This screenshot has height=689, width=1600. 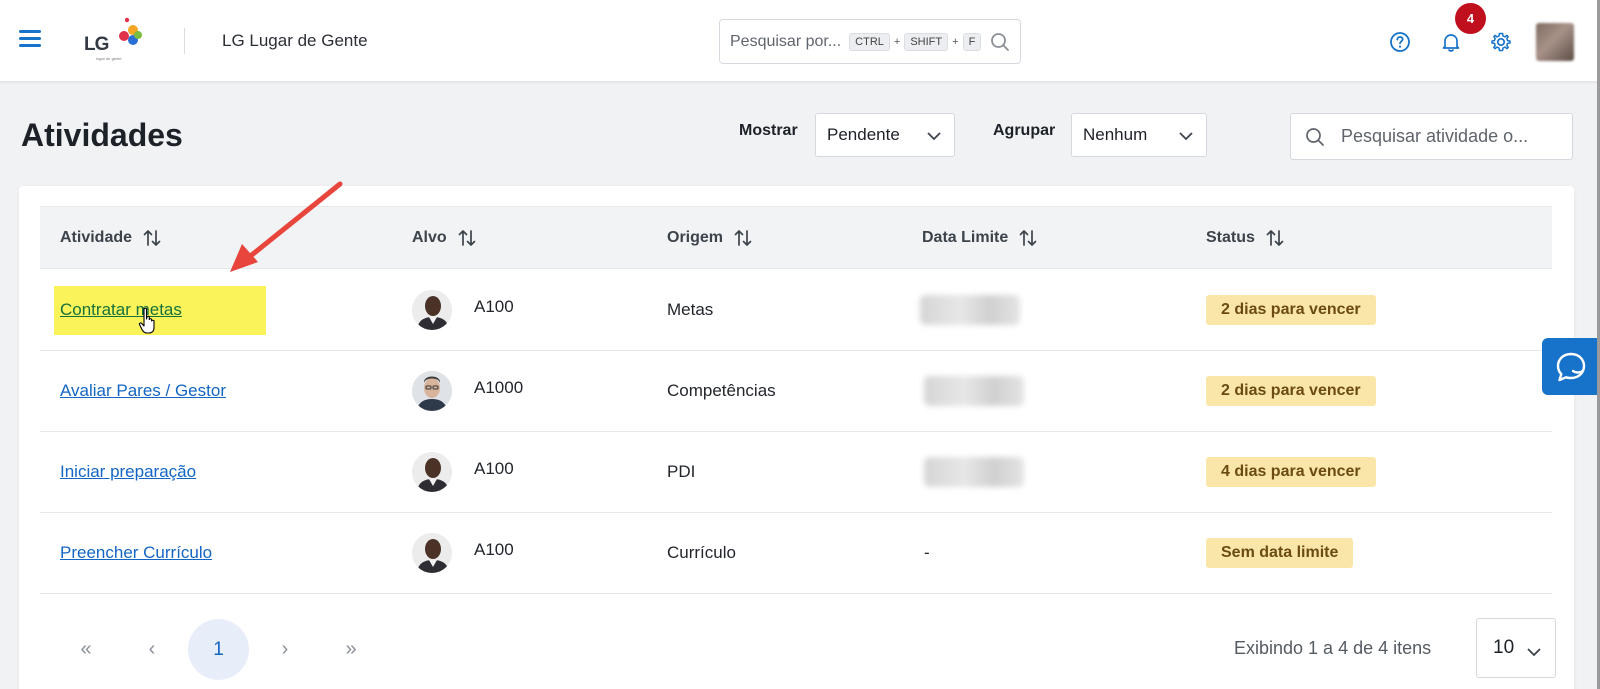 I want to click on group-filter-select: Nenhum, so click(x=1139, y=135).